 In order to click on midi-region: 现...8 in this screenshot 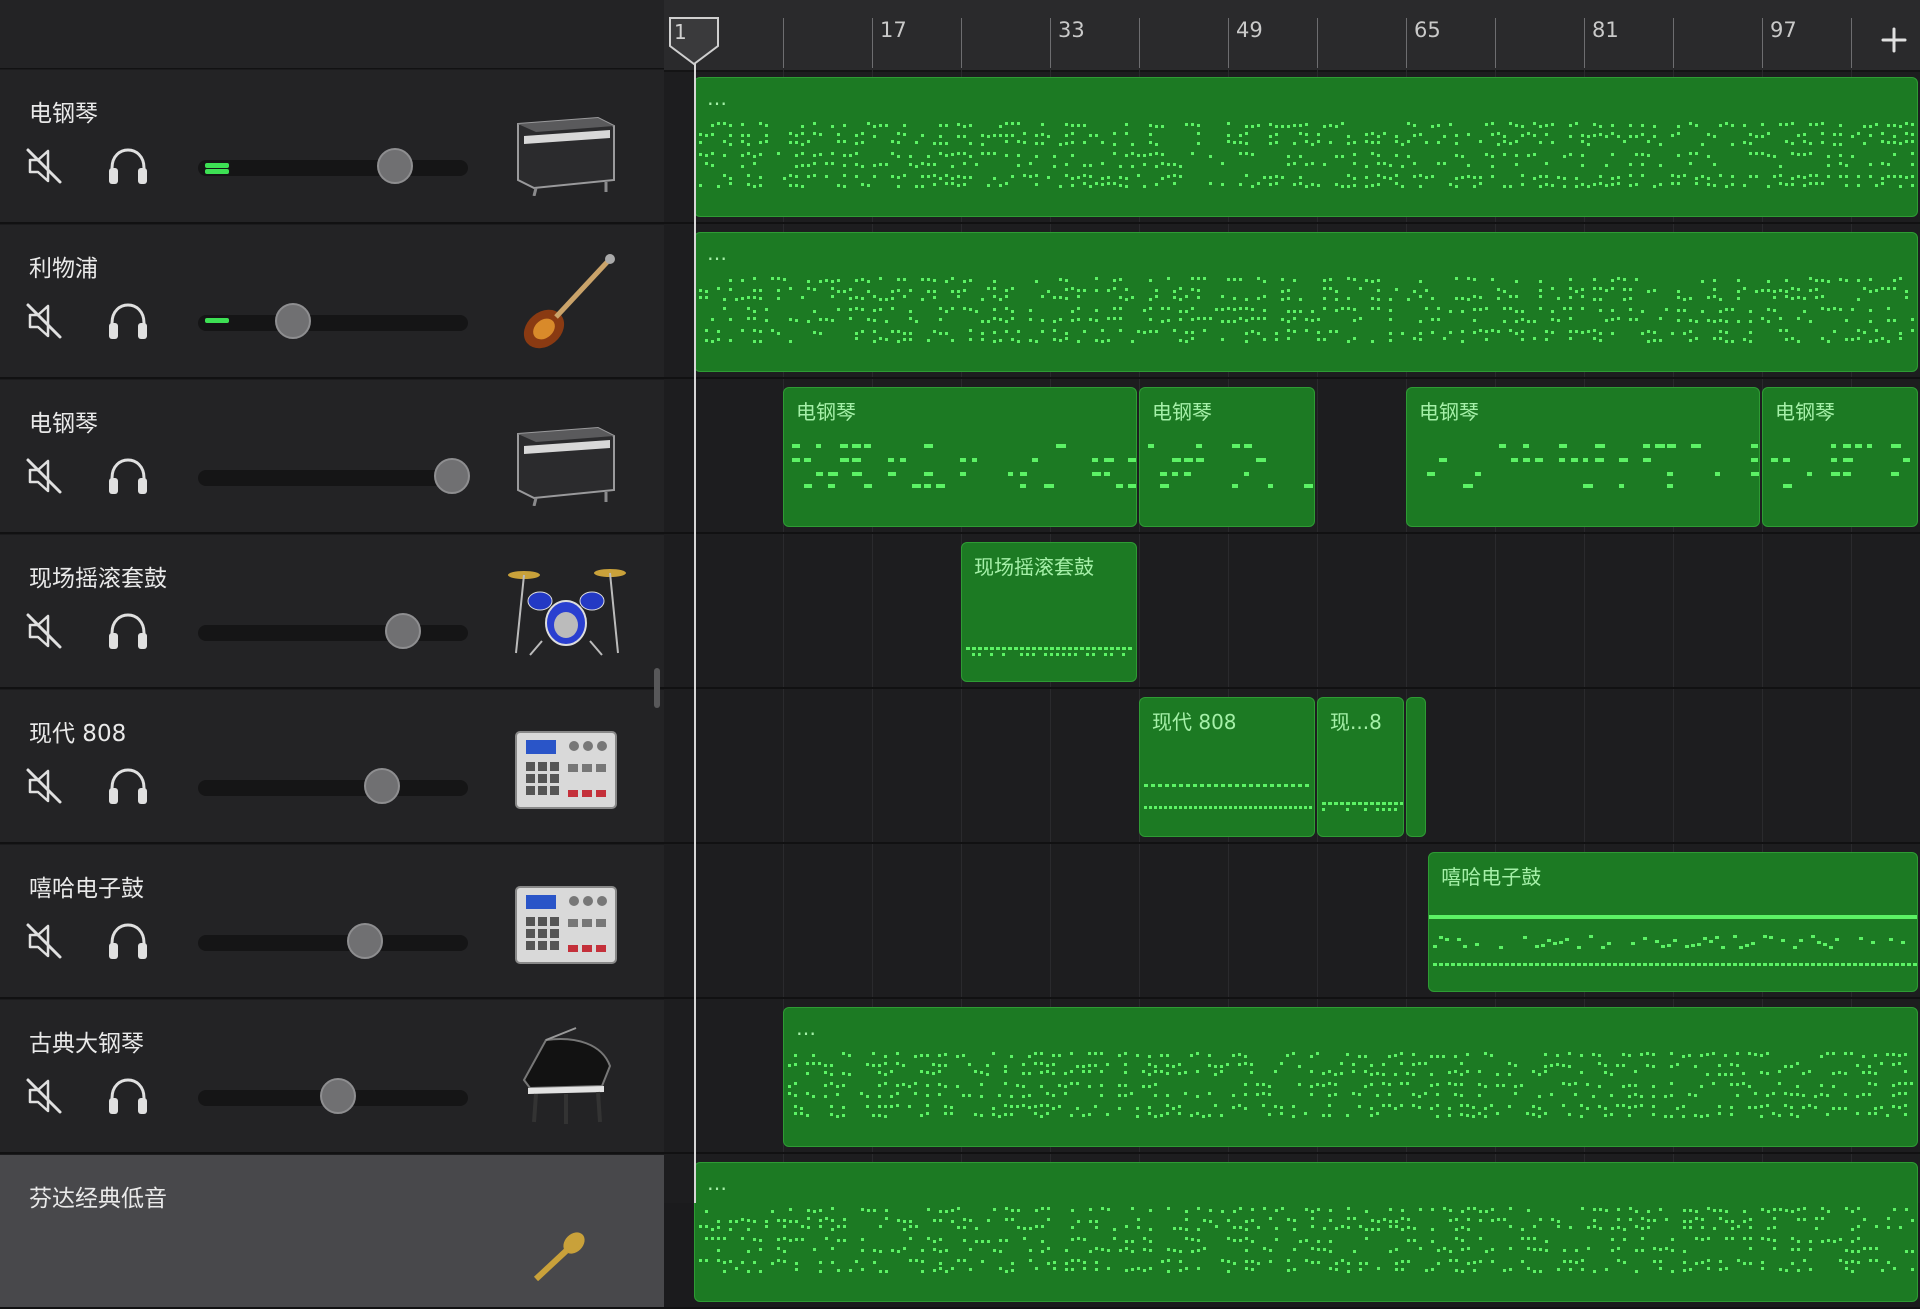, I will do `click(1360, 767)`.